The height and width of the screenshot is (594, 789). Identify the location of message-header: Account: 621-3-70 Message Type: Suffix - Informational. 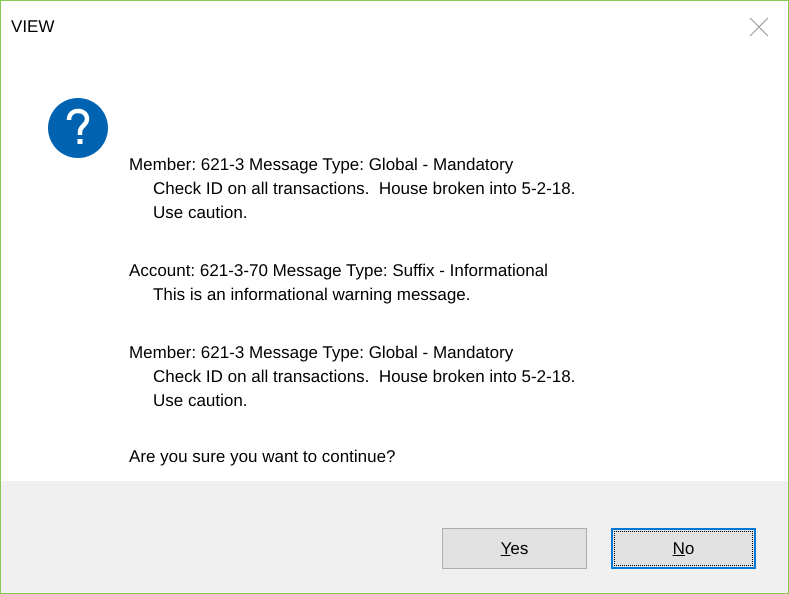
(339, 271).